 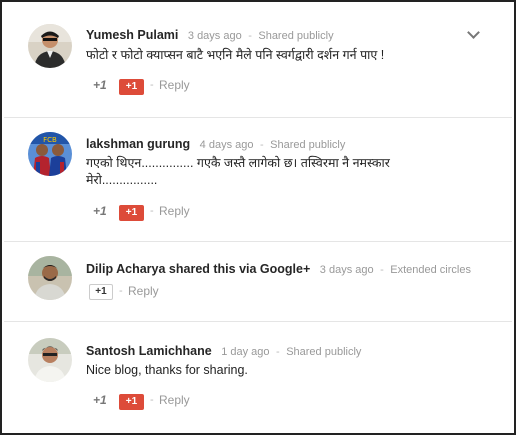 What do you see at coordinates (473, 32) in the screenshot?
I see `chevron-down-icon` at bounding box center [473, 32].